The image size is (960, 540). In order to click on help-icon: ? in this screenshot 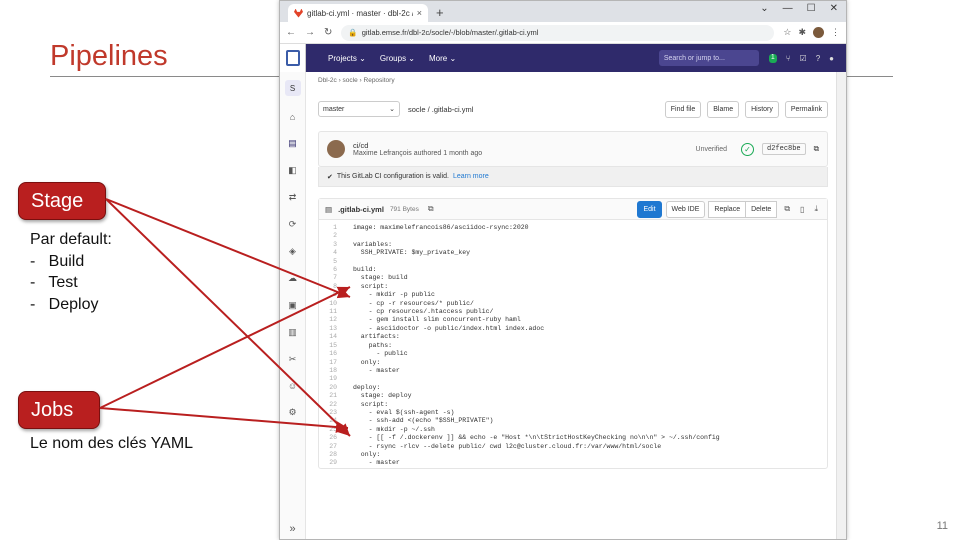, I will do `click(818, 58)`.